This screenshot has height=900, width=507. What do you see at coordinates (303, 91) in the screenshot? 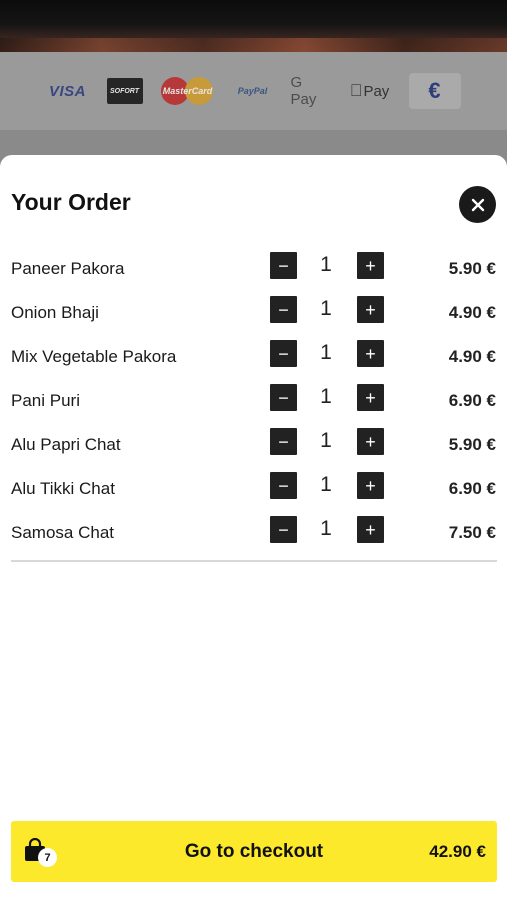
I see `google-pay-logo: G Pay` at bounding box center [303, 91].